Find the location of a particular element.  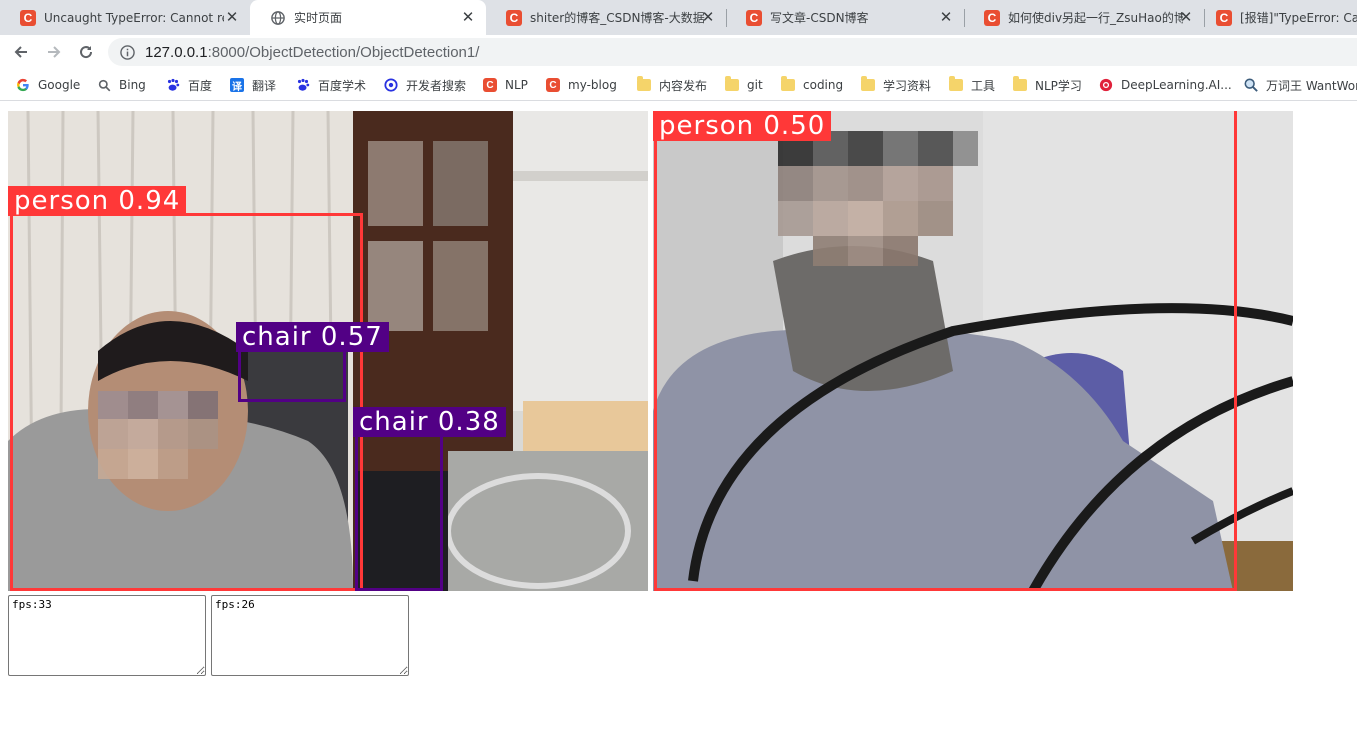

bookmark-nlp: C NLP is located at coordinates (505, 85).